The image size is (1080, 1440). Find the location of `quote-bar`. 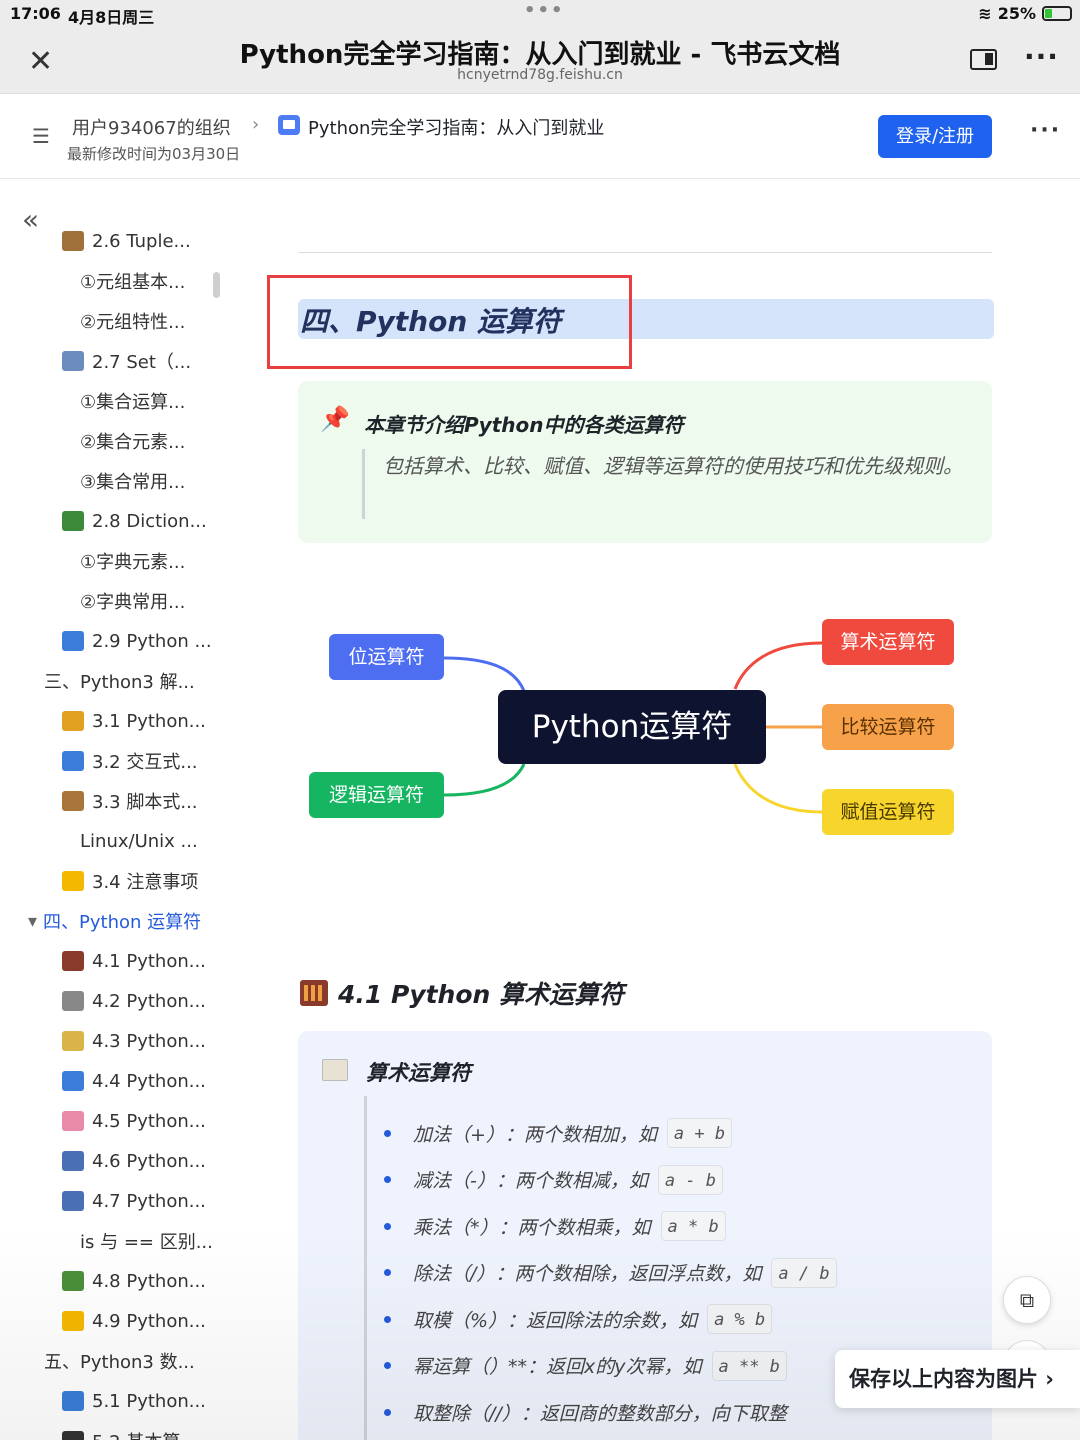

quote-bar is located at coordinates (365, 1268).